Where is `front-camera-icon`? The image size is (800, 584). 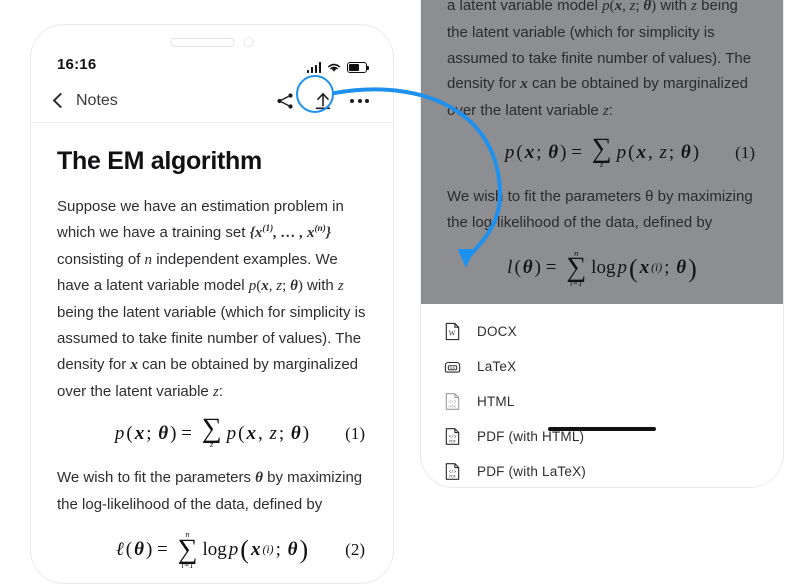 front-camera-icon is located at coordinates (248, 42).